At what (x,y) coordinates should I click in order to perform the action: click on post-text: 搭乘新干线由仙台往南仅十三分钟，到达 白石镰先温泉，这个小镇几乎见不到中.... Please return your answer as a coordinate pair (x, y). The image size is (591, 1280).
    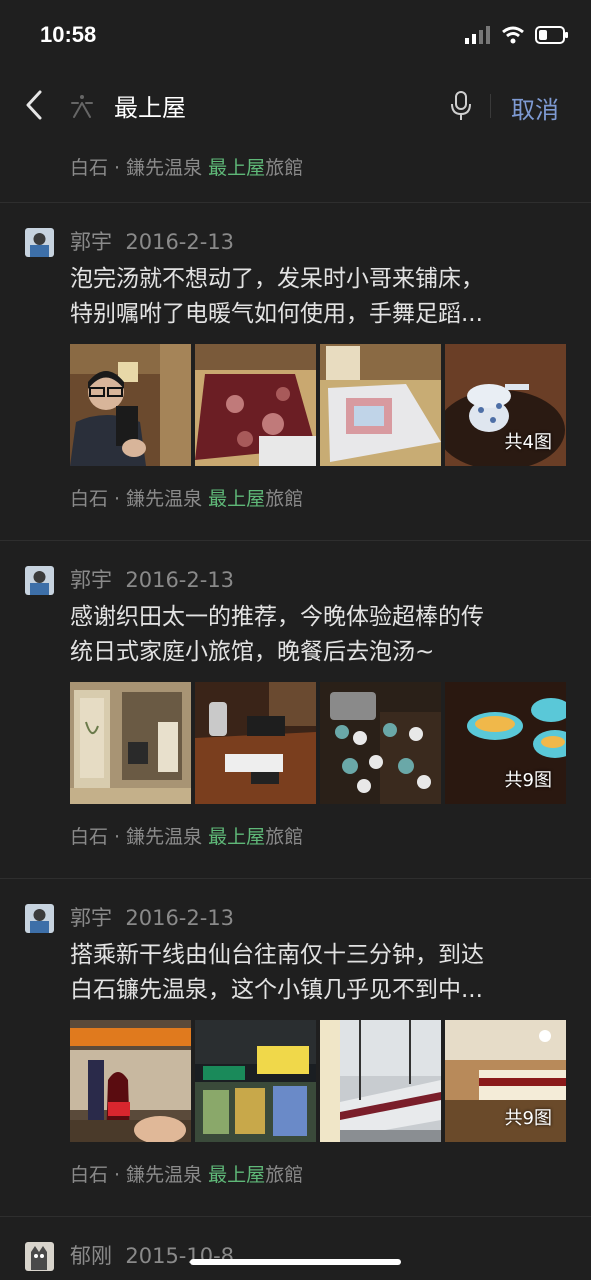
    Looking at the image, I should click on (277, 972).